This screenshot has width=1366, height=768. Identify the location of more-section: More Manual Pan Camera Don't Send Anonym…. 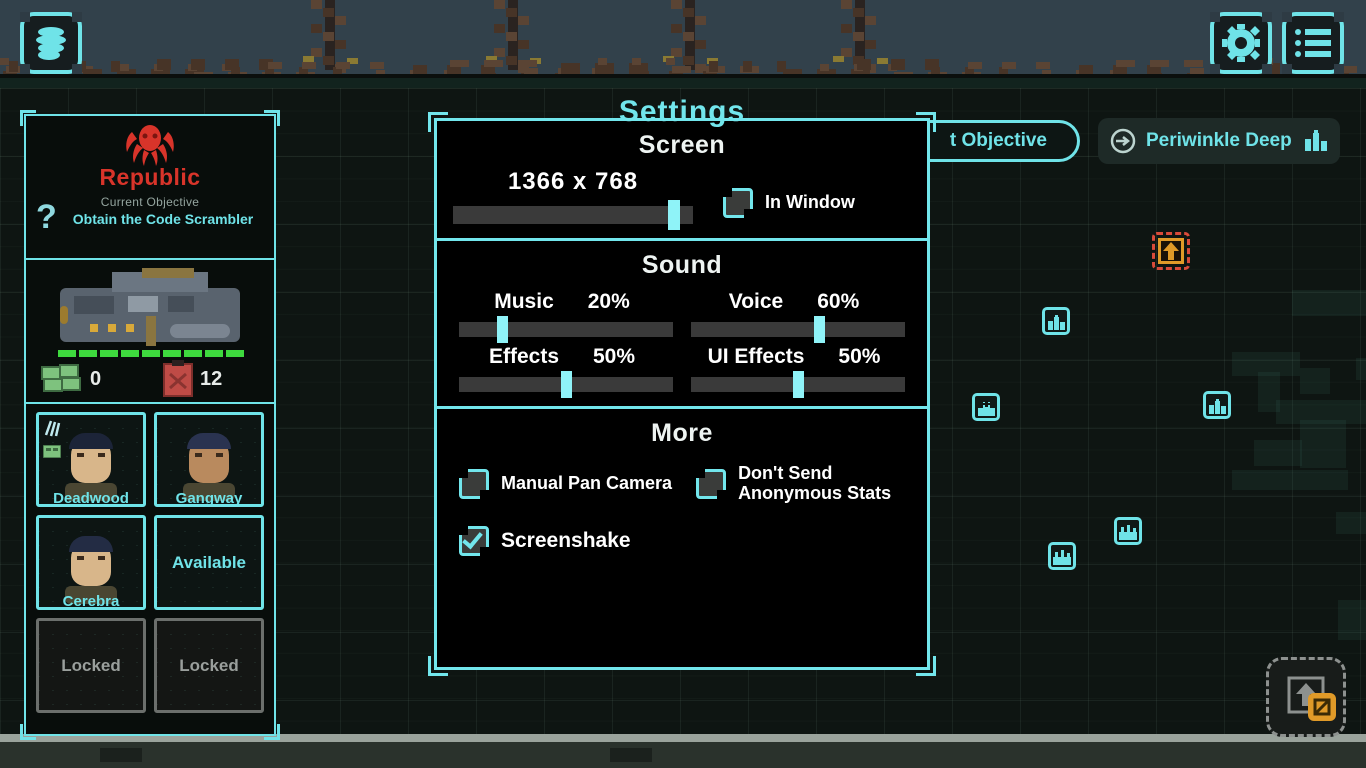
(682, 488).